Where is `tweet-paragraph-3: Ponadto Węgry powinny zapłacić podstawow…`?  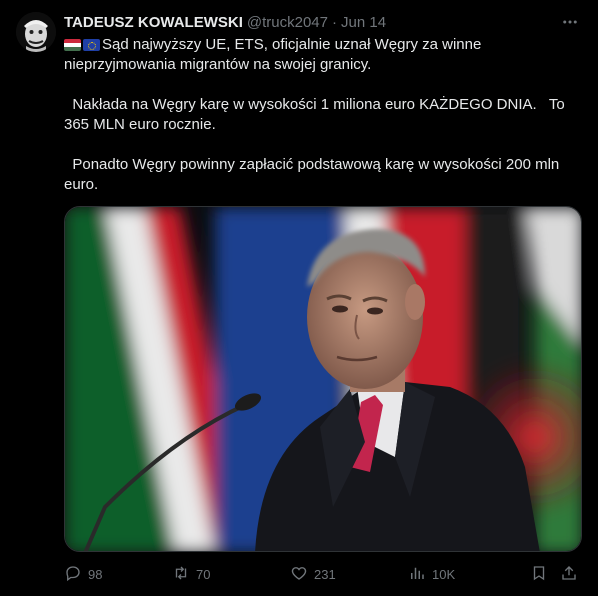
tweet-paragraph-3: Ponadto Węgry powinny zapłacić podstawow… is located at coordinates (314, 174).